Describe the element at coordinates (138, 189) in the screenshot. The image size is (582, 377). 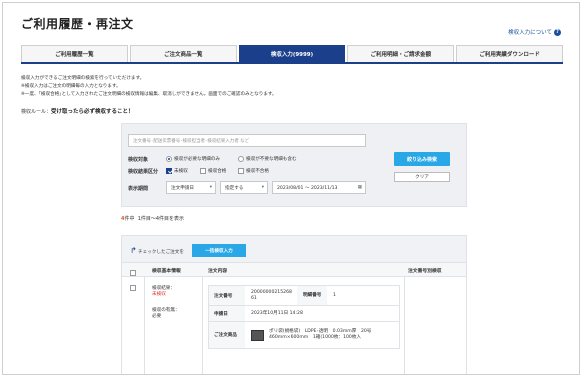
I see `period-label: 表示期間` at that location.